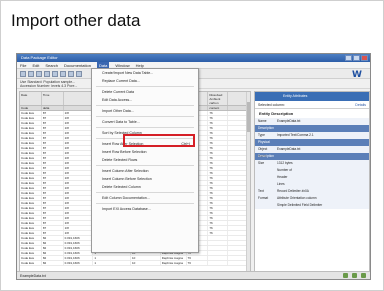 The width and height of the screenshot is (384, 291). I want to click on minimize-icon, so click(348, 58).